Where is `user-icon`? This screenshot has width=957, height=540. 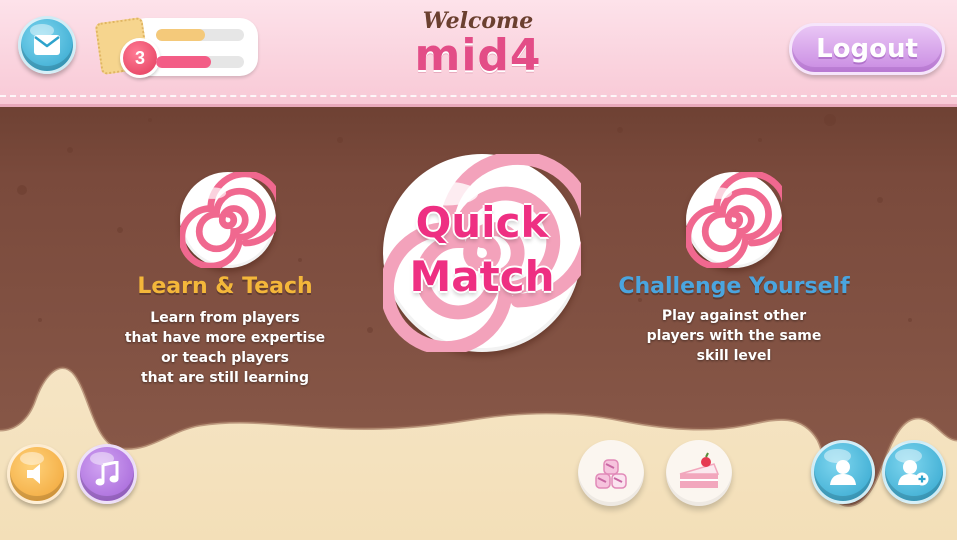
user-icon is located at coordinates (843, 472).